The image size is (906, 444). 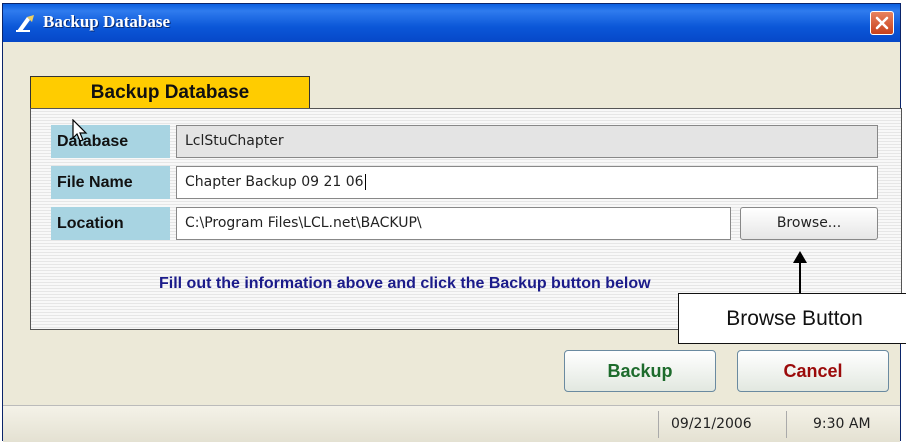 What do you see at coordinates (110, 141) in the screenshot?
I see `database-label: Database` at bounding box center [110, 141].